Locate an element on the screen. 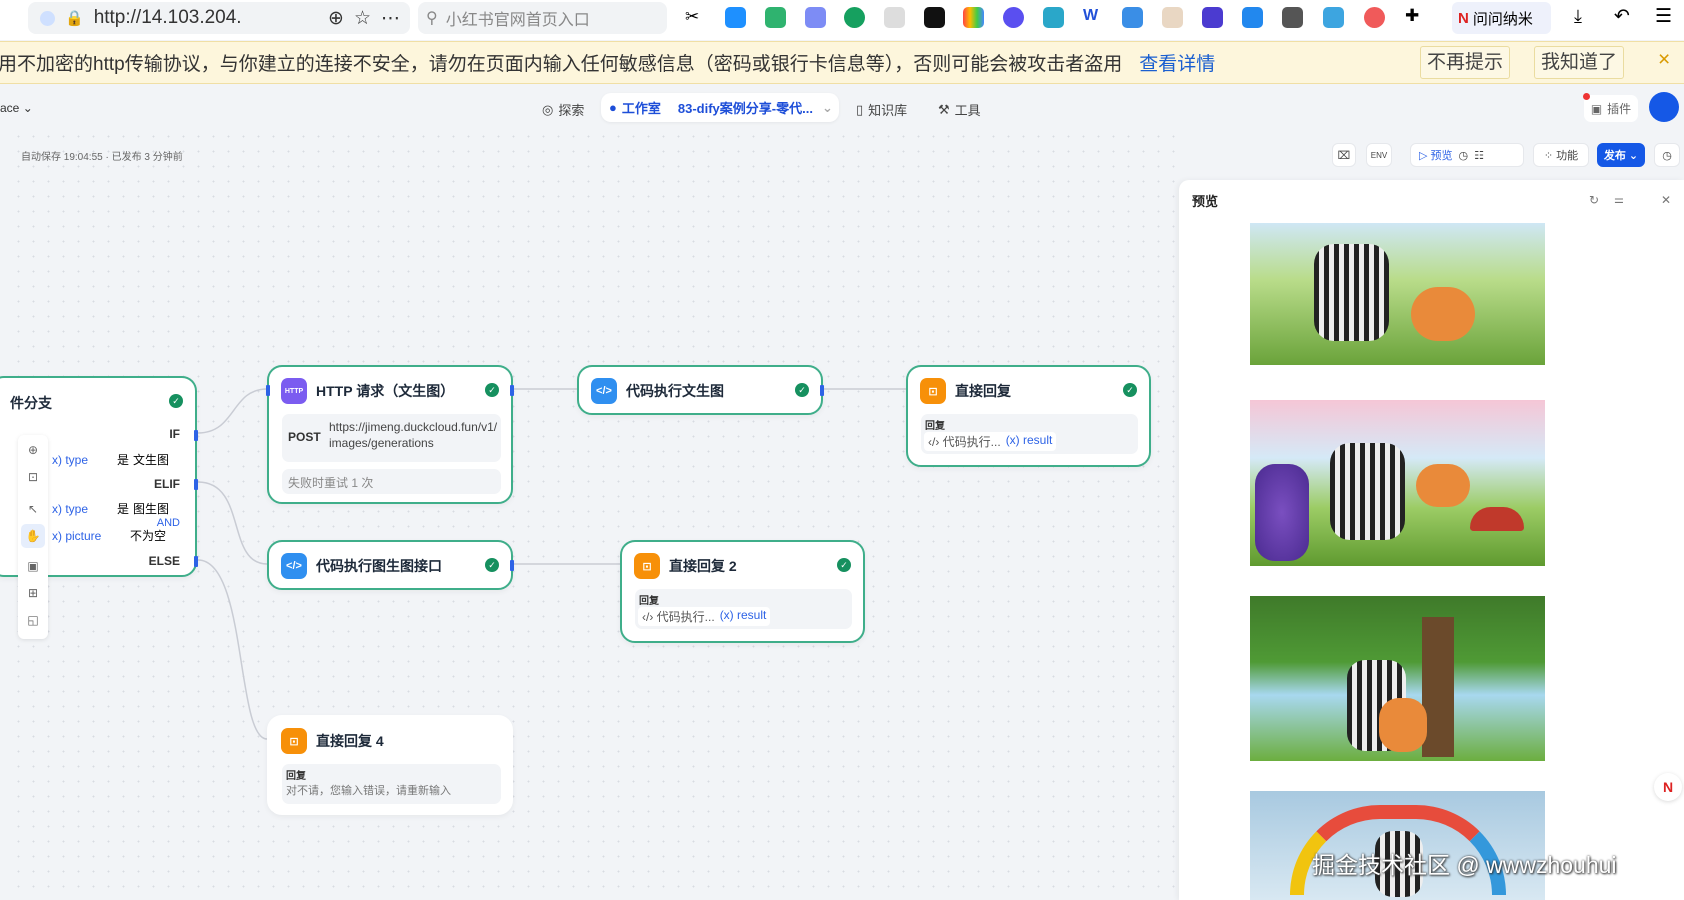 This screenshot has height=900, width=1684. translate-icon is located at coordinates (1333, 17).